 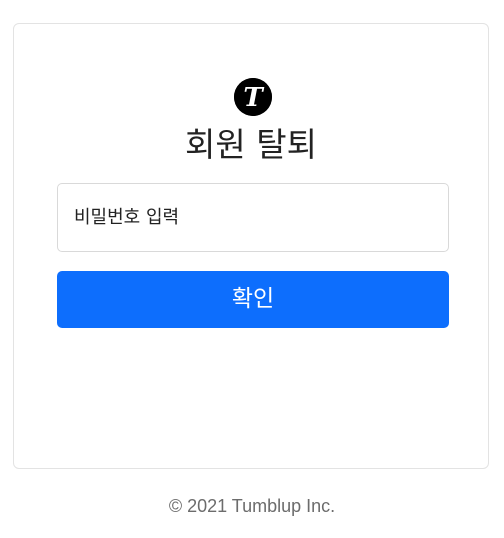 I want to click on confirm-button: 확인, so click(x=253, y=299).